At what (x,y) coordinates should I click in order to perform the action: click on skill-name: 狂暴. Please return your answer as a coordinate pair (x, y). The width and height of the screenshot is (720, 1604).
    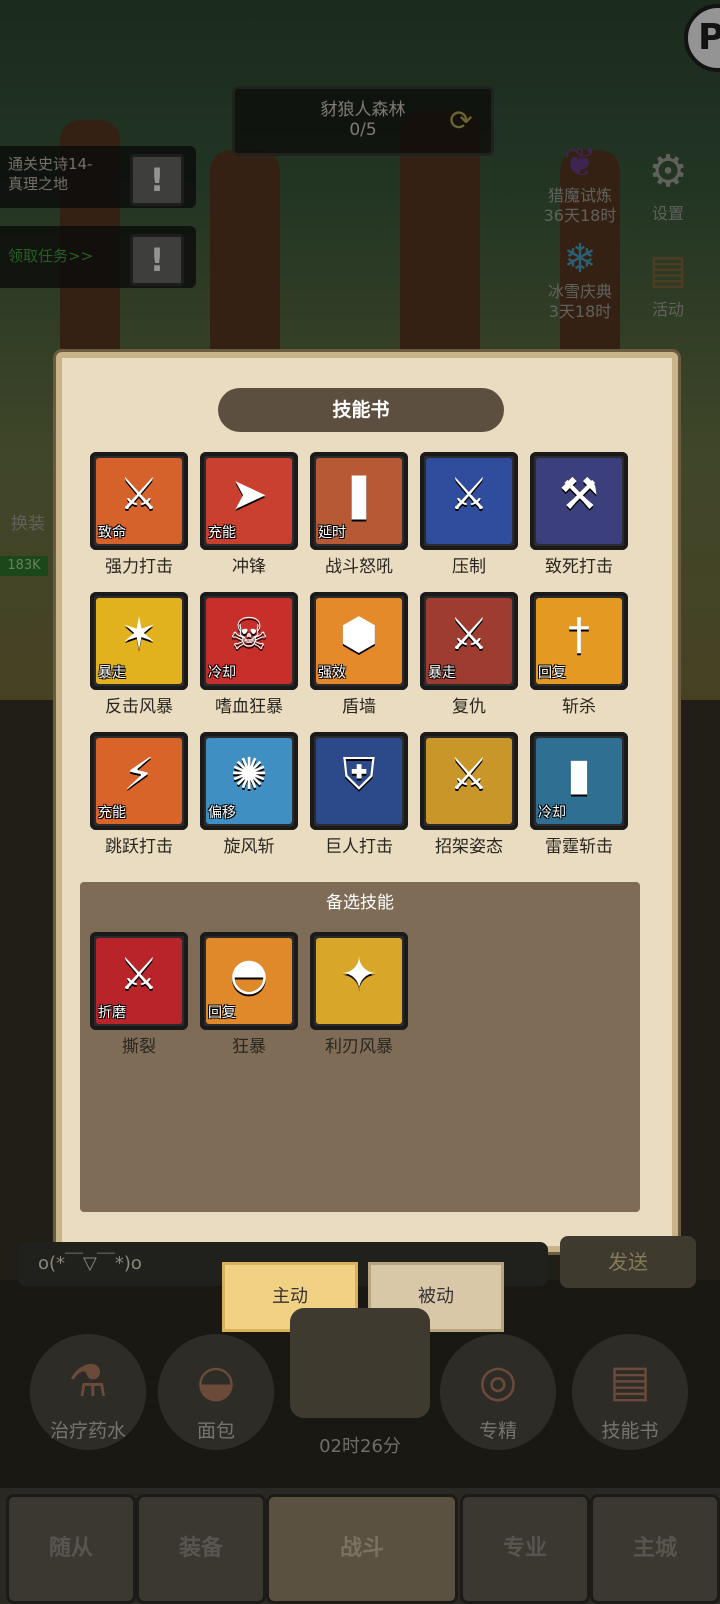
    Looking at the image, I should click on (249, 1047).